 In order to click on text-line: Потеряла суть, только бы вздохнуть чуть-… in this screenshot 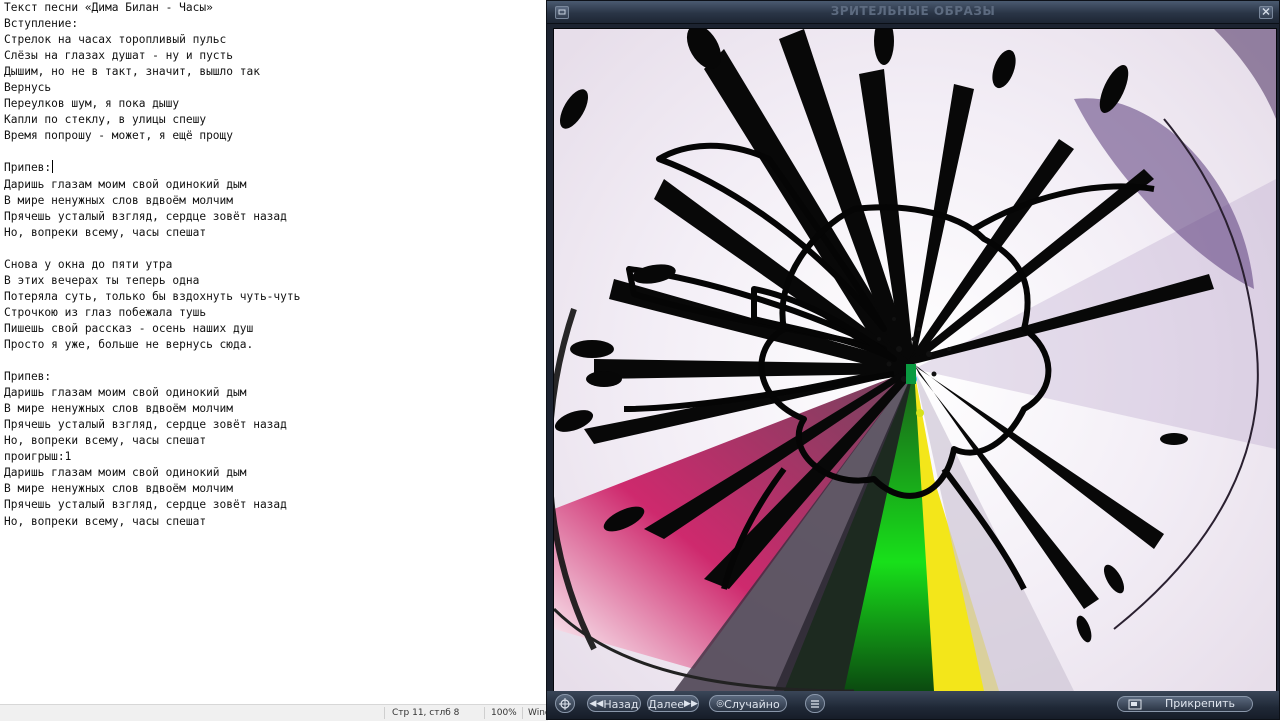, I will do `click(152, 296)`.